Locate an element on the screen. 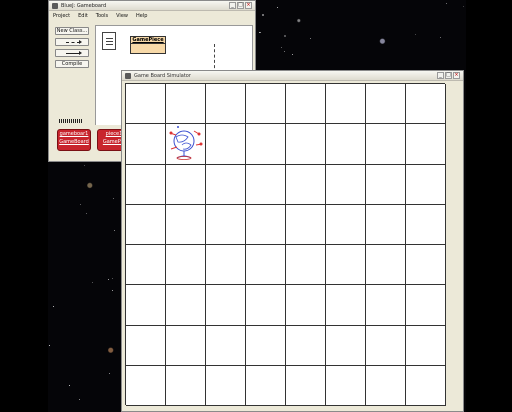 Image resolution: width=512 pixels, height=412 pixels. bluej-window-controls: _ □ × is located at coordinates (240, 5).